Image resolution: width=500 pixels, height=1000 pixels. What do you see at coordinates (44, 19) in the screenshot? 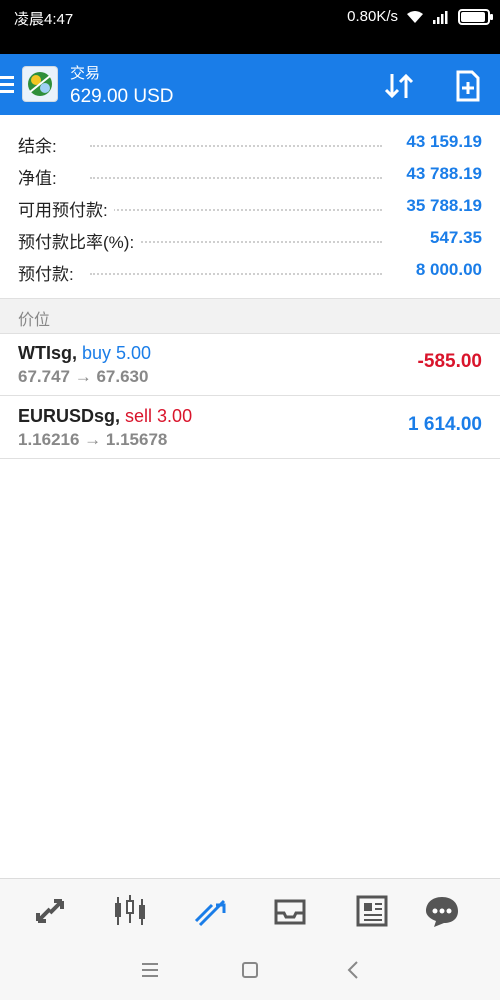
I see `status-time: 凌晨4:47` at bounding box center [44, 19].